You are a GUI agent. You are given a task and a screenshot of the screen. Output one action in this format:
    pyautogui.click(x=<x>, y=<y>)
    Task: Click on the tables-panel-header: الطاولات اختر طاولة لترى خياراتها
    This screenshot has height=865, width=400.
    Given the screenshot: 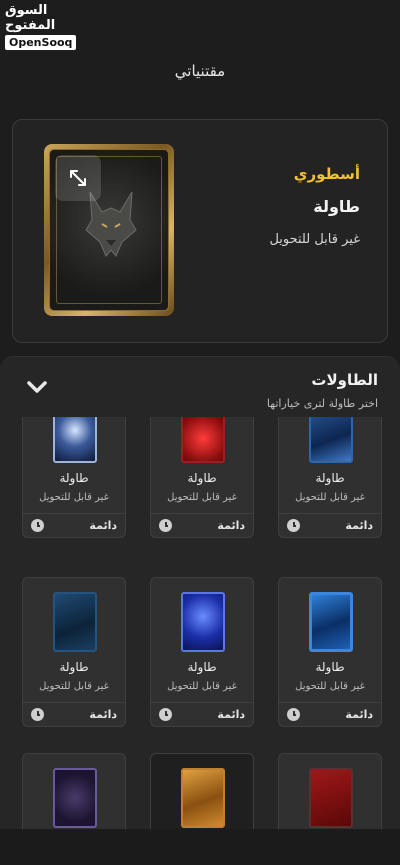 What is the action you would take?
    pyautogui.click(x=200, y=387)
    